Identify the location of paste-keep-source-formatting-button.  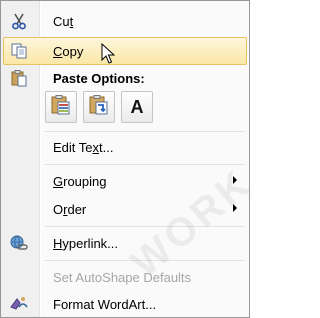
(99, 107).